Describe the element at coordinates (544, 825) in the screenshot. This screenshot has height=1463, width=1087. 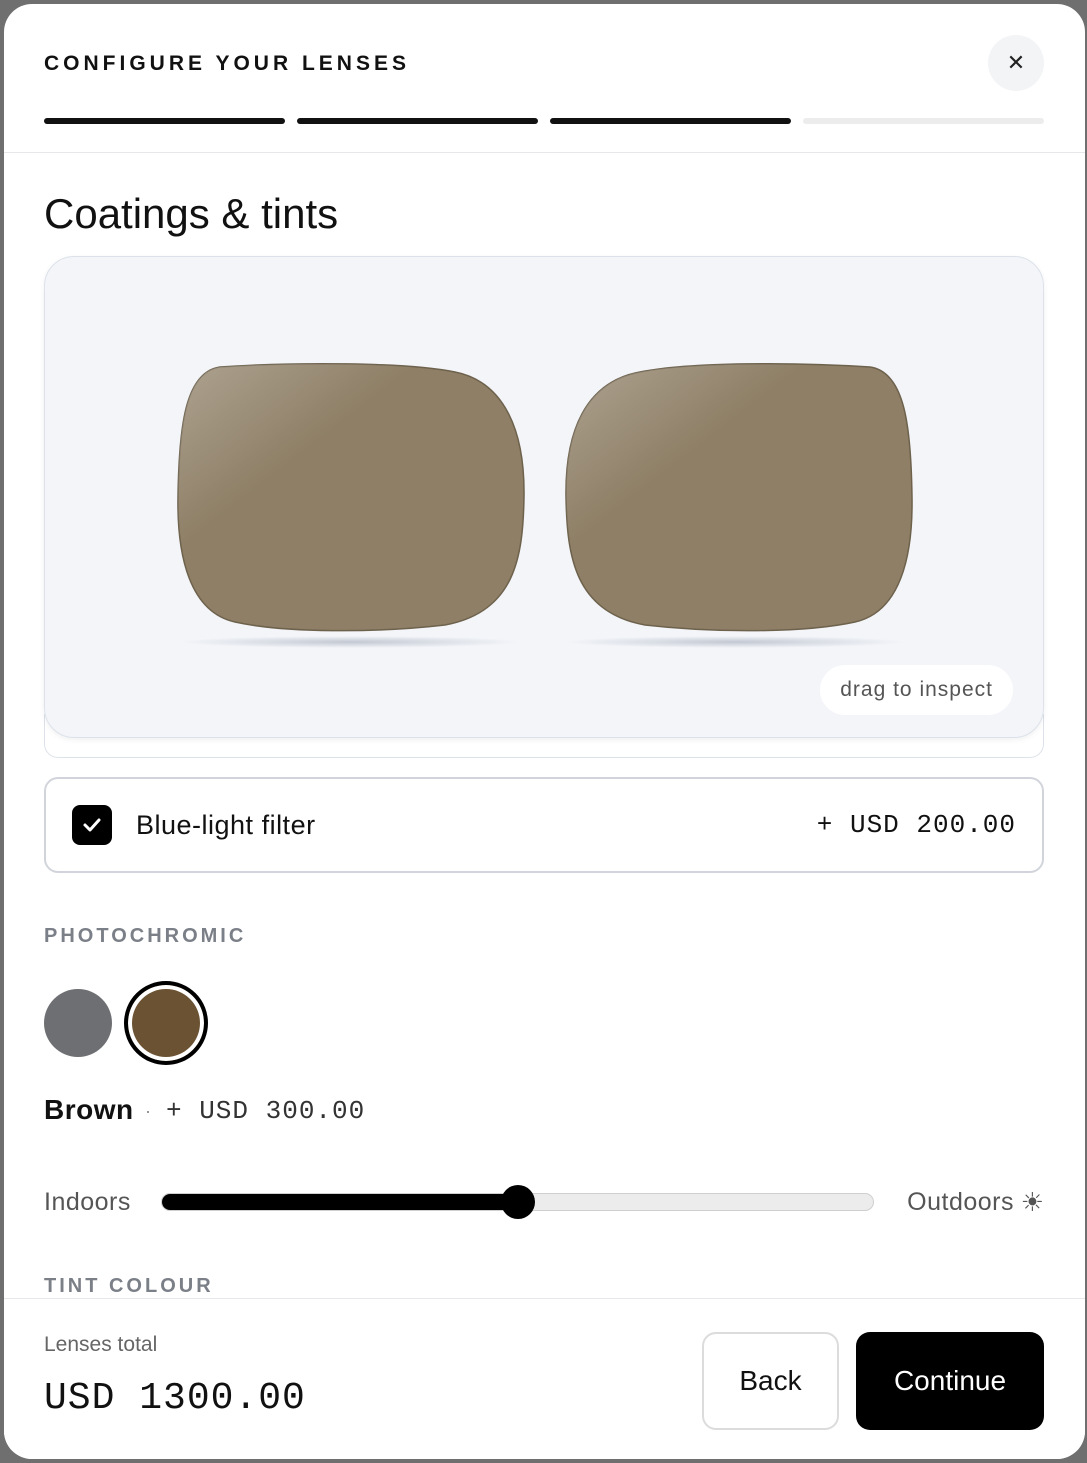
I see `blue-light-filter-option: Blue-light filter + USD 200.00` at that location.